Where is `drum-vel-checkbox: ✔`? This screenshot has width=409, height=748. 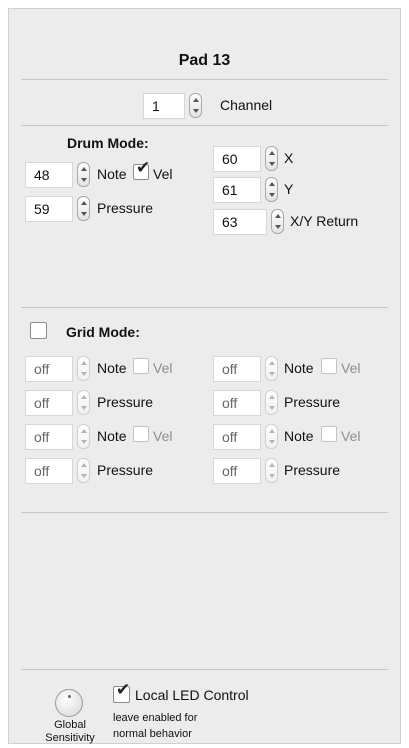
drum-vel-checkbox: ✔ is located at coordinates (141, 170).